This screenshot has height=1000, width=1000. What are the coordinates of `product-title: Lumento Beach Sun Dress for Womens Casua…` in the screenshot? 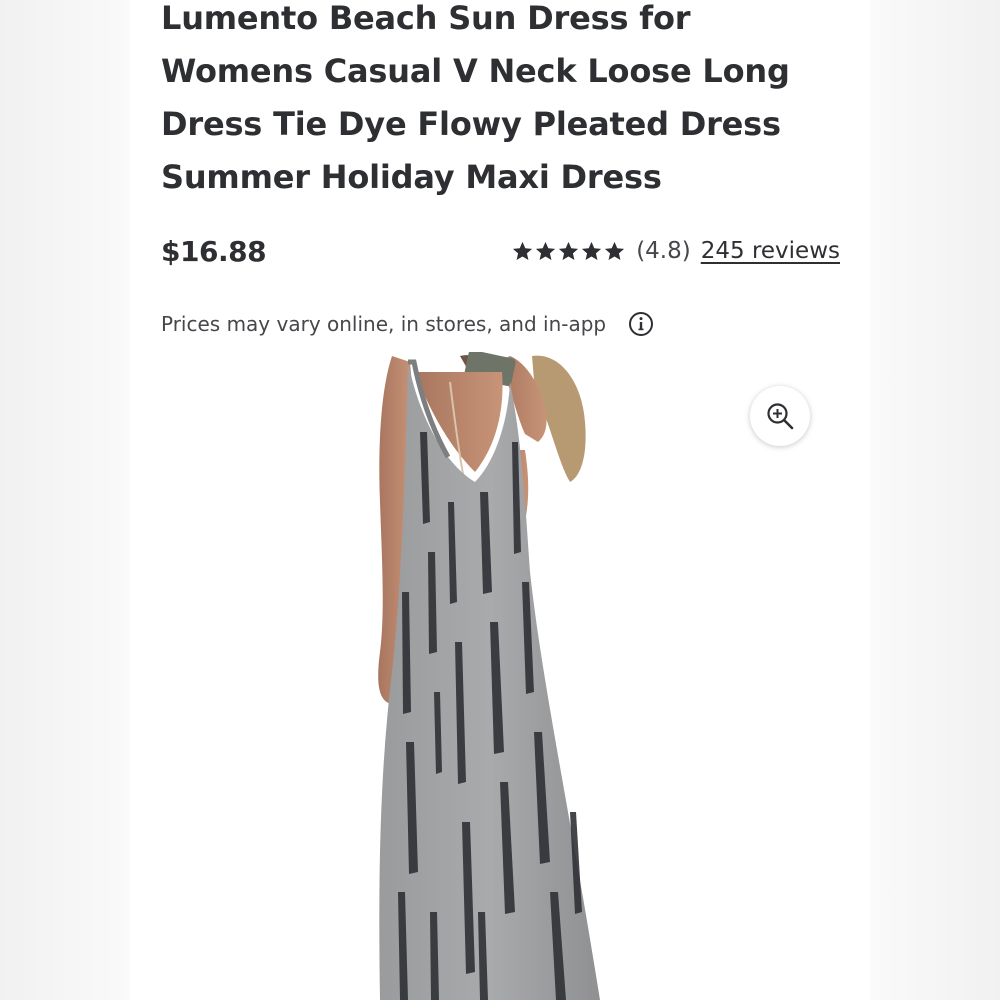 It's located at (475, 98).